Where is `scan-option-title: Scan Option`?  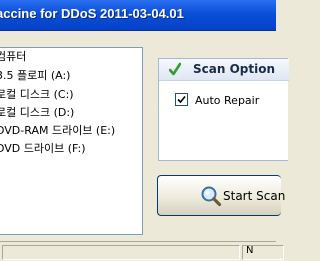 scan-option-title: Scan Option is located at coordinates (234, 69).